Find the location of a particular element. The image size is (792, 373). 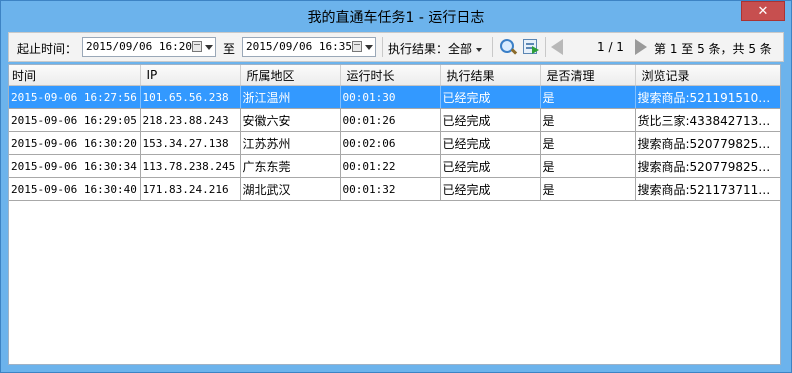

column-header-history: 浏览记录 is located at coordinates (707, 75).